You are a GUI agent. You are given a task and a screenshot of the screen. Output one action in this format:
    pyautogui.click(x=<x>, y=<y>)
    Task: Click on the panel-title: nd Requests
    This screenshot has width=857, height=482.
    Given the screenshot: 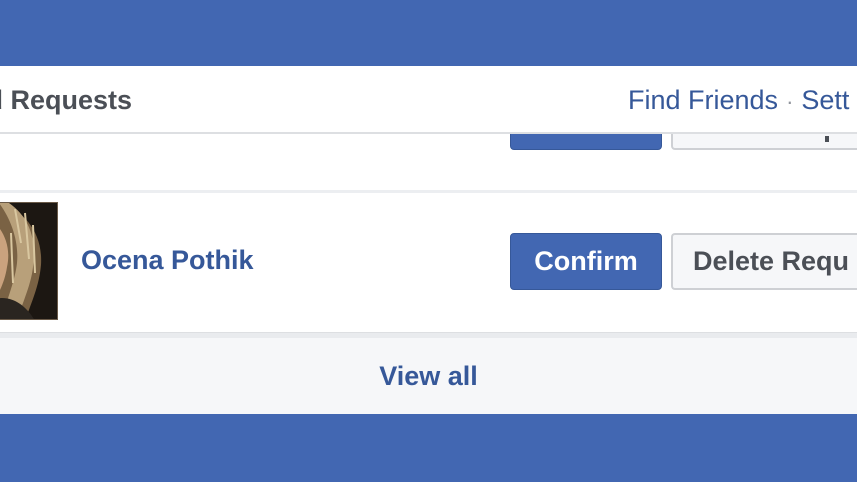 What is the action you would take?
    pyautogui.click(x=66, y=100)
    